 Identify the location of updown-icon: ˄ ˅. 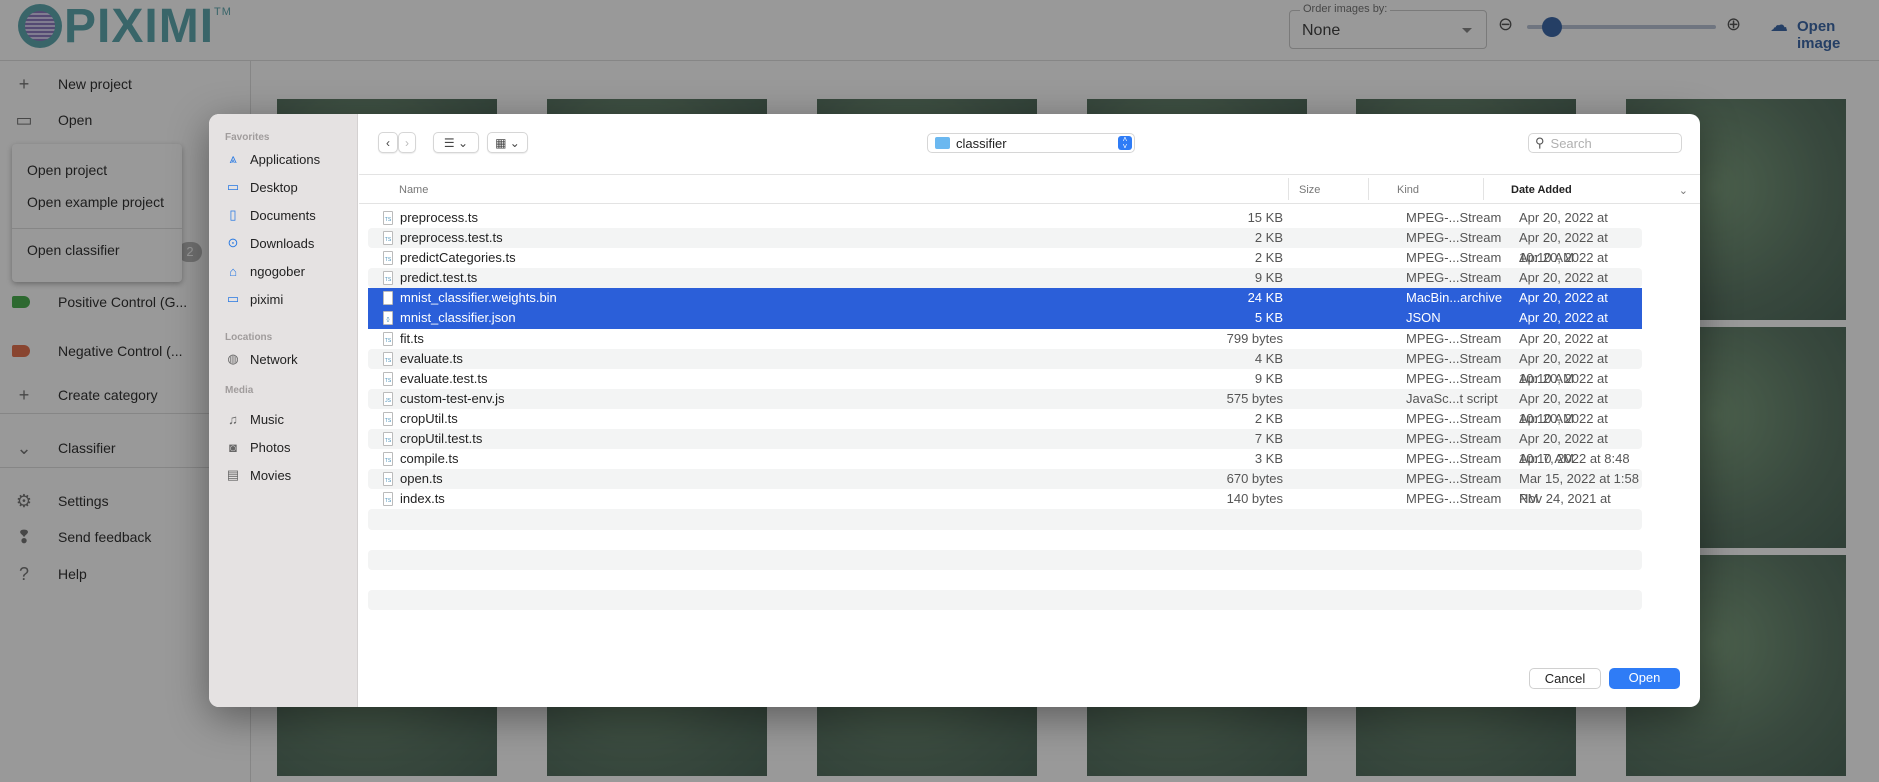
(1125, 143).